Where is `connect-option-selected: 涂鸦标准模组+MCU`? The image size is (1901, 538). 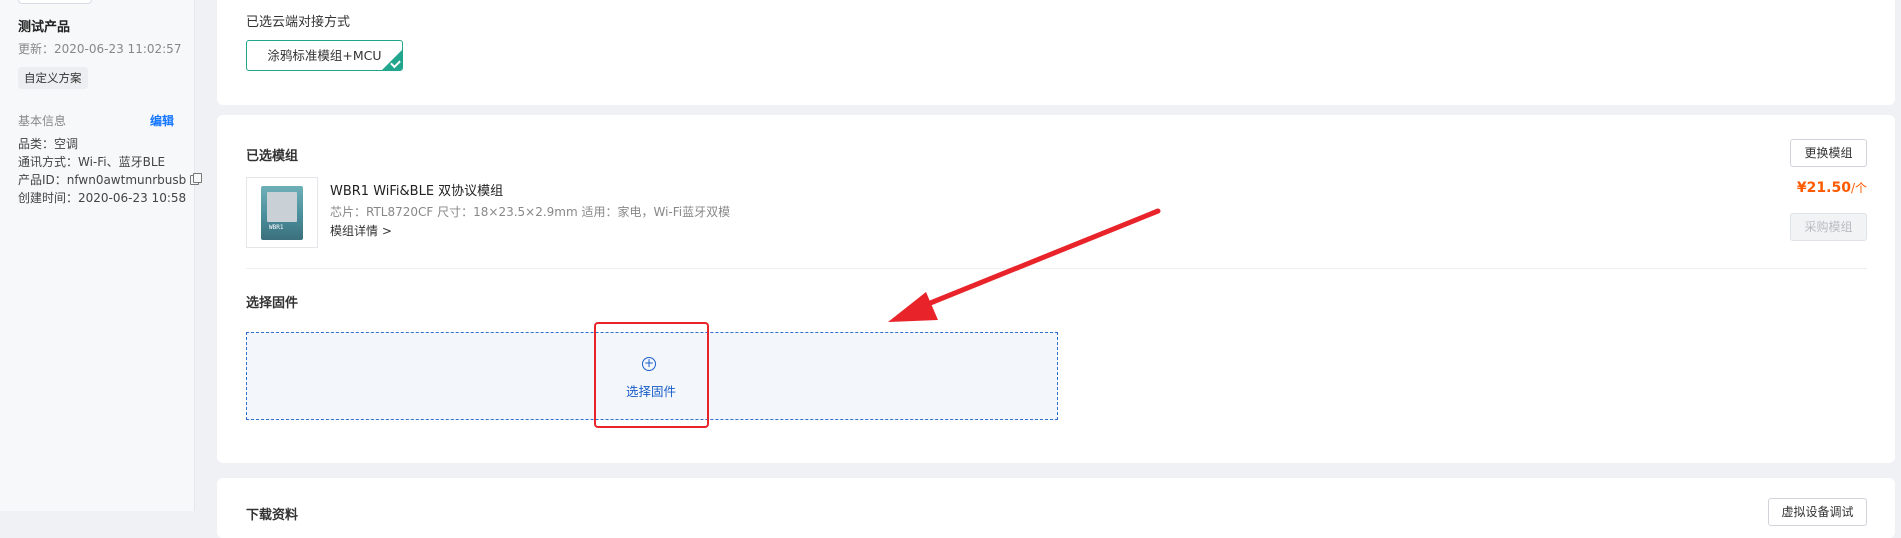 connect-option-selected: 涂鸦标准模组+MCU is located at coordinates (324, 55).